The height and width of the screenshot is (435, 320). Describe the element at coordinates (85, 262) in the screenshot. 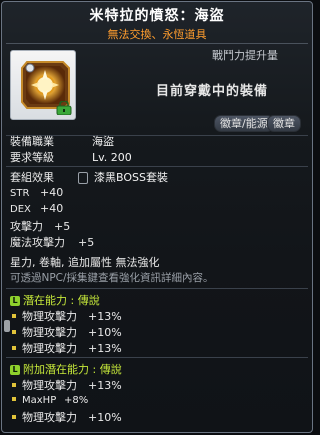

I see `enhance-note: 星力, 卷軸, 追加屬性 無法強化` at that location.